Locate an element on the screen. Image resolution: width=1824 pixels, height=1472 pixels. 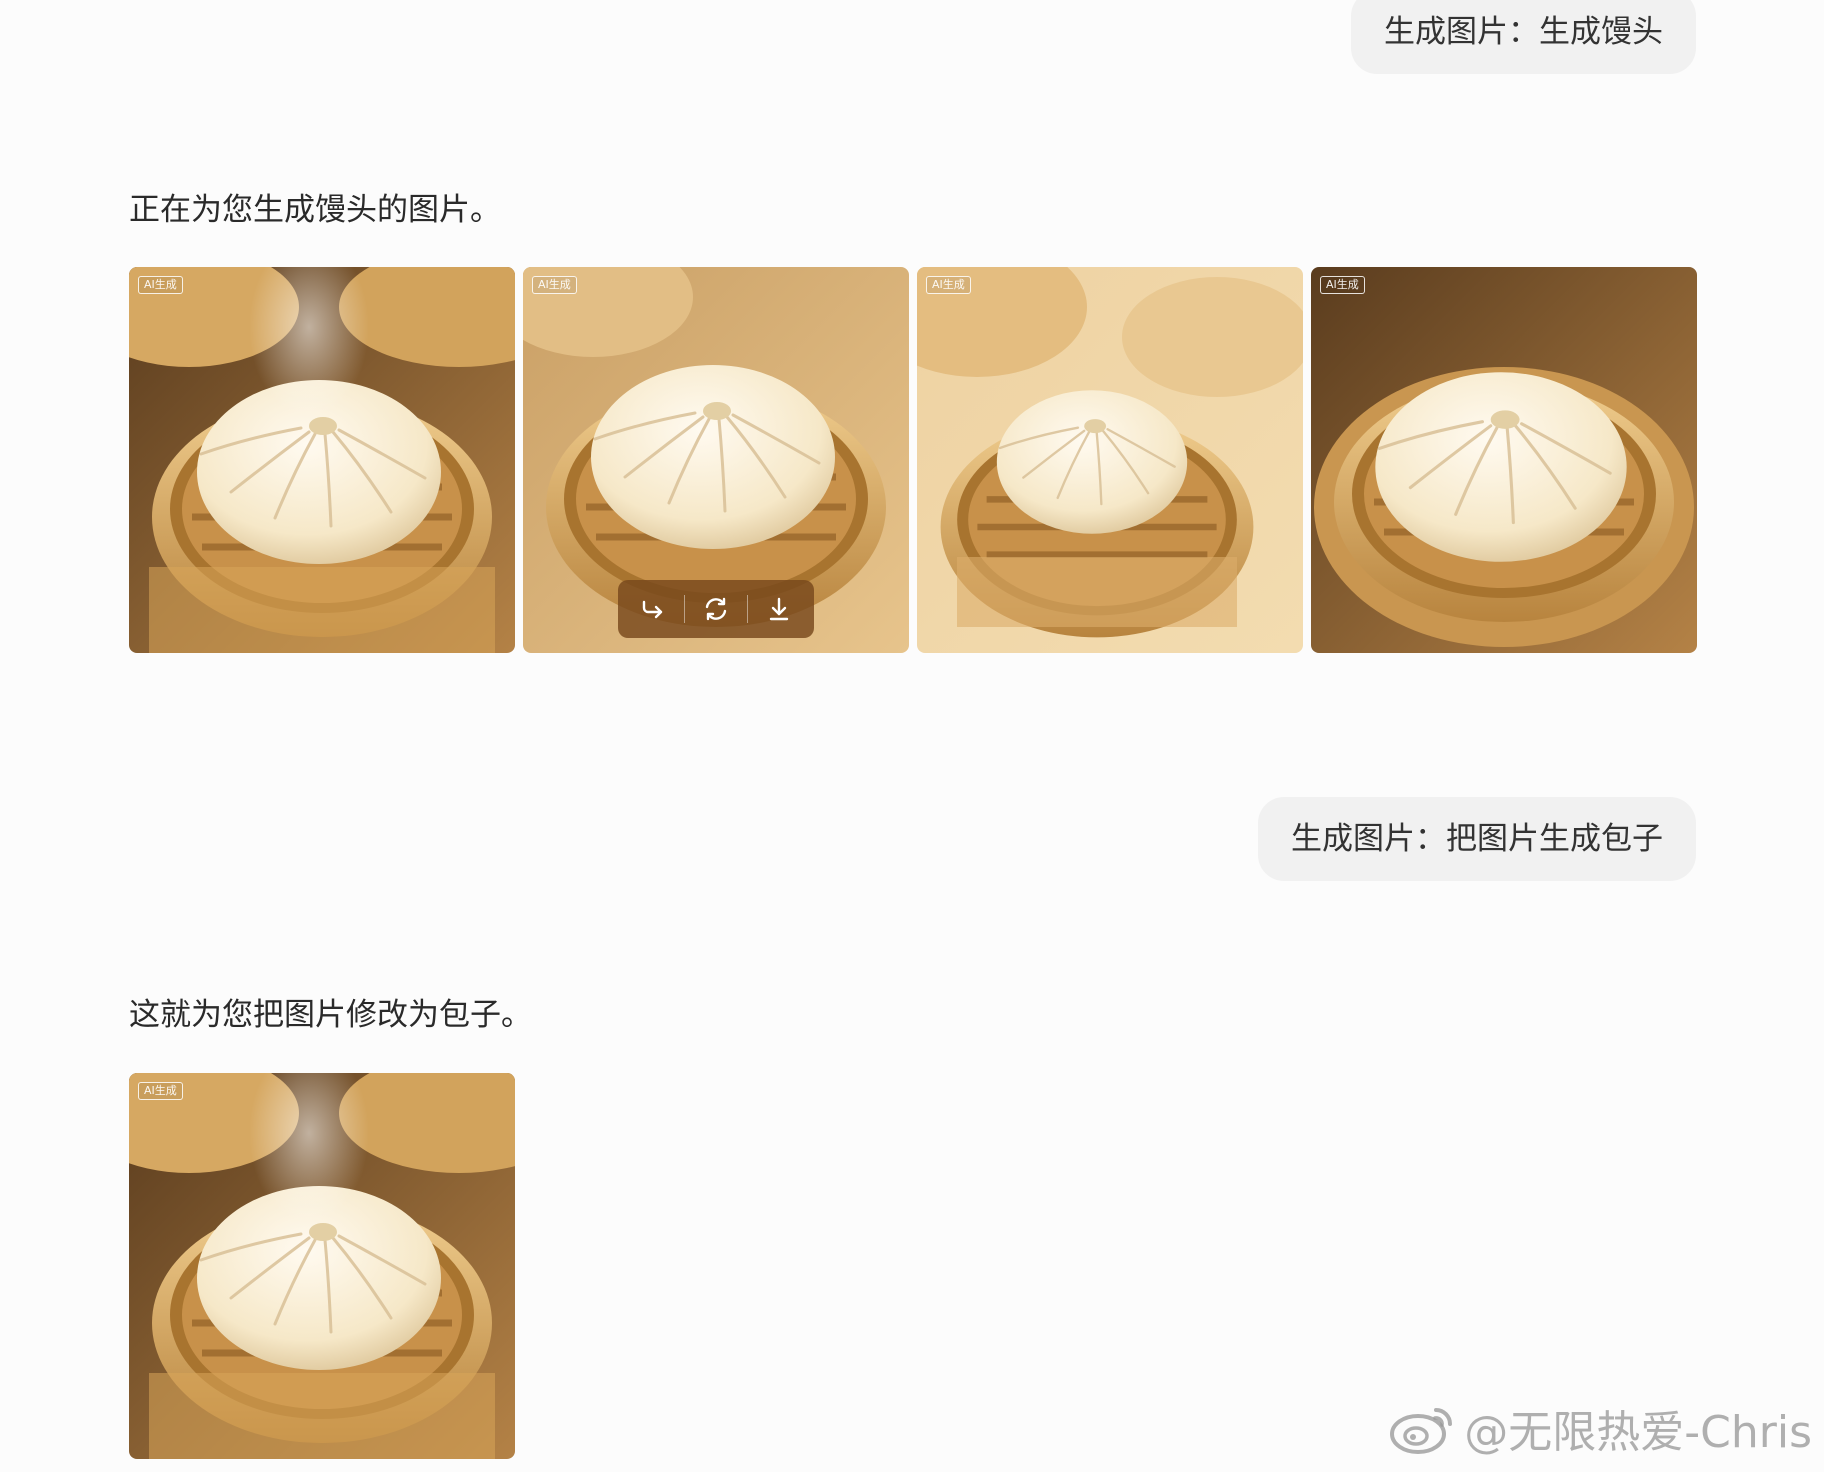
download-button is located at coordinates (779, 609).